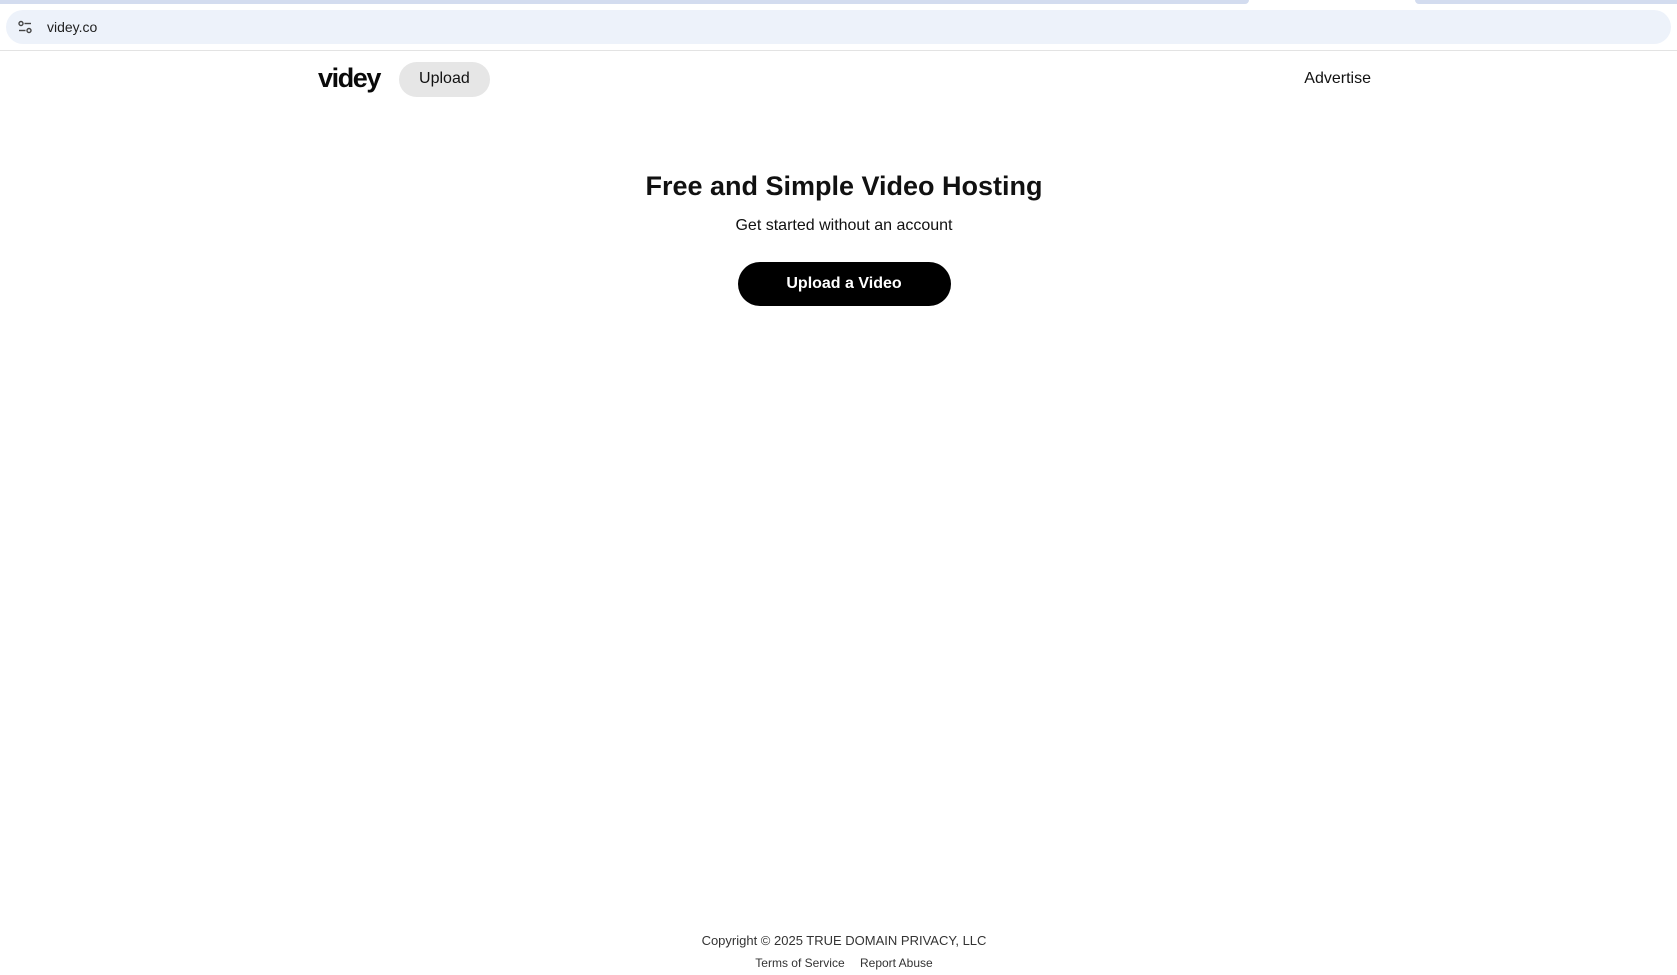  What do you see at coordinates (844, 79) in the screenshot?
I see `site-header: videy Upload Advertise` at bounding box center [844, 79].